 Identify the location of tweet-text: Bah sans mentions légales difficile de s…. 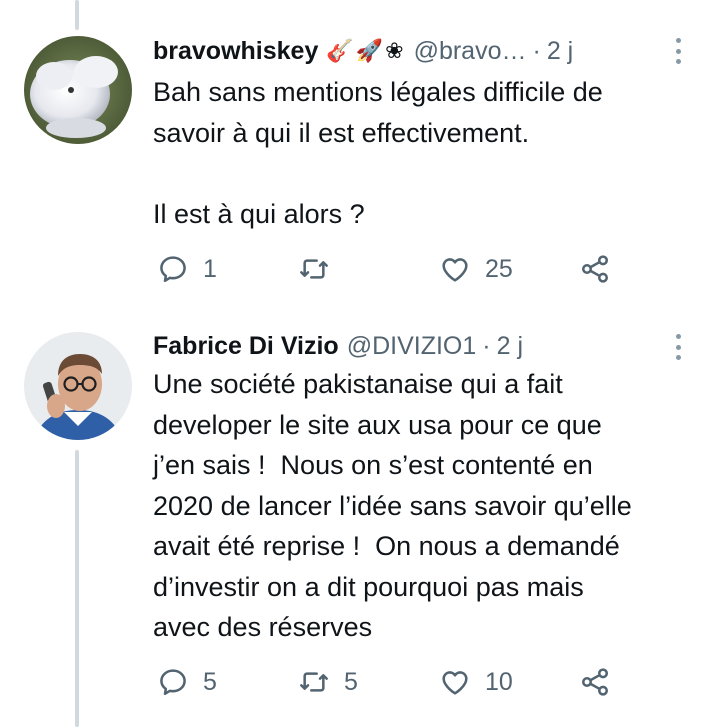
(378, 153).